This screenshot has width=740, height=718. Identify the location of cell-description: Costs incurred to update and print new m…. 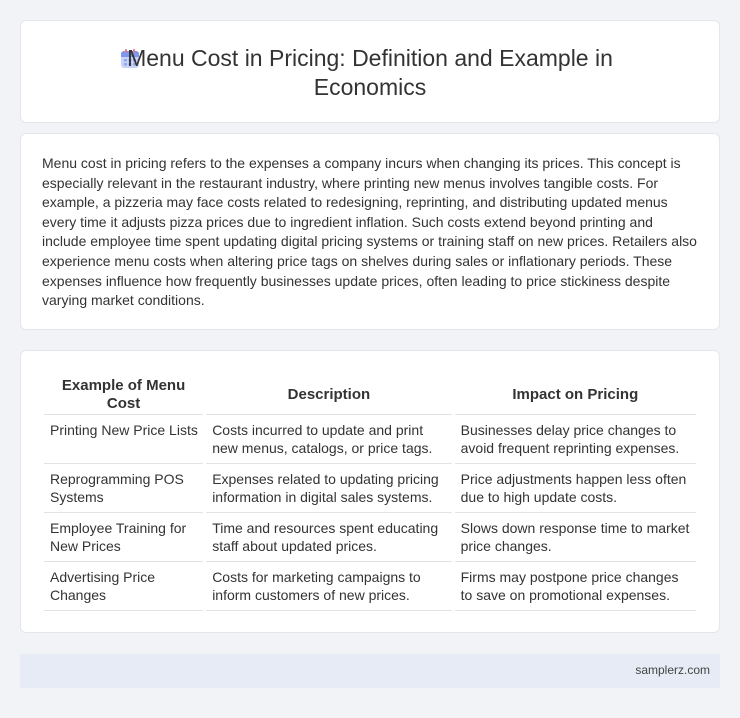
(329, 439).